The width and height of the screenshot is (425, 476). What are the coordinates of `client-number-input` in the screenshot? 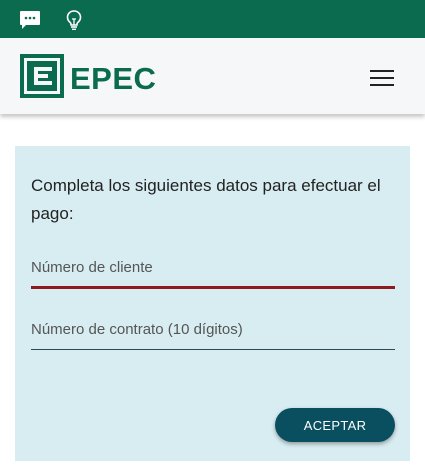 It's located at (213, 269).